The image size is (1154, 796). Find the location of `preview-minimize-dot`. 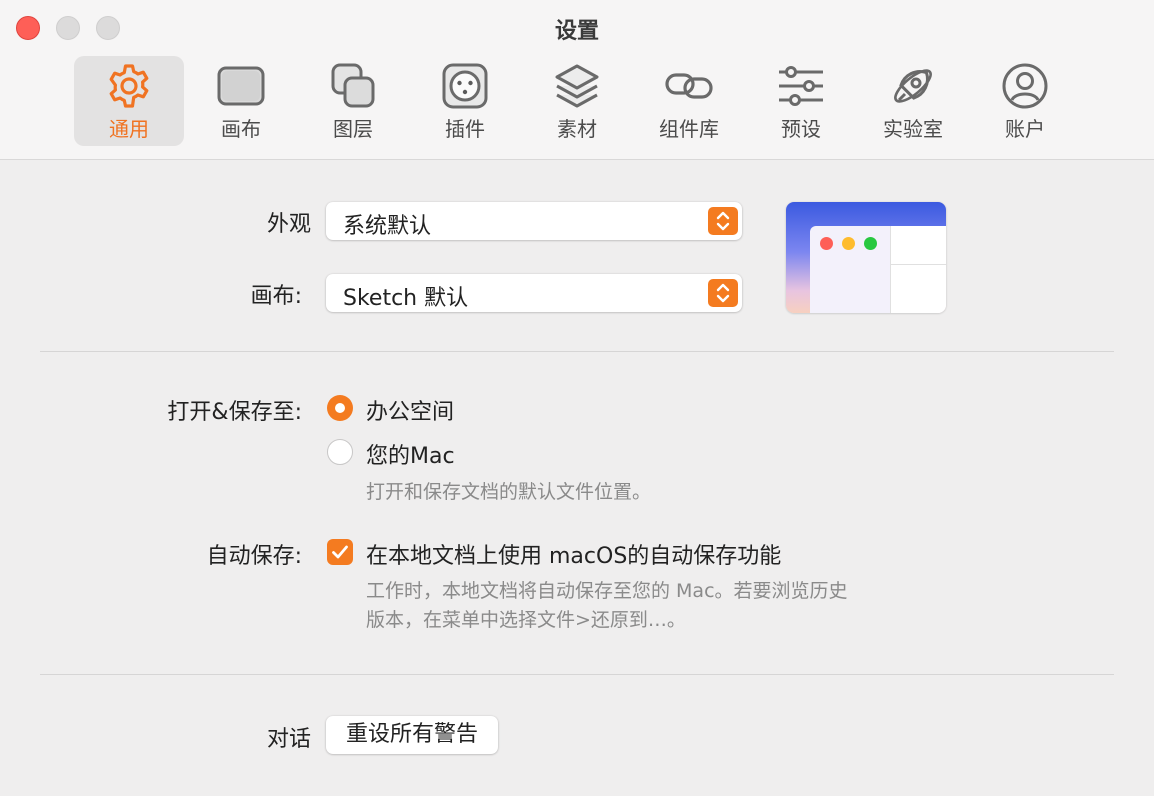

preview-minimize-dot is located at coordinates (848, 243).